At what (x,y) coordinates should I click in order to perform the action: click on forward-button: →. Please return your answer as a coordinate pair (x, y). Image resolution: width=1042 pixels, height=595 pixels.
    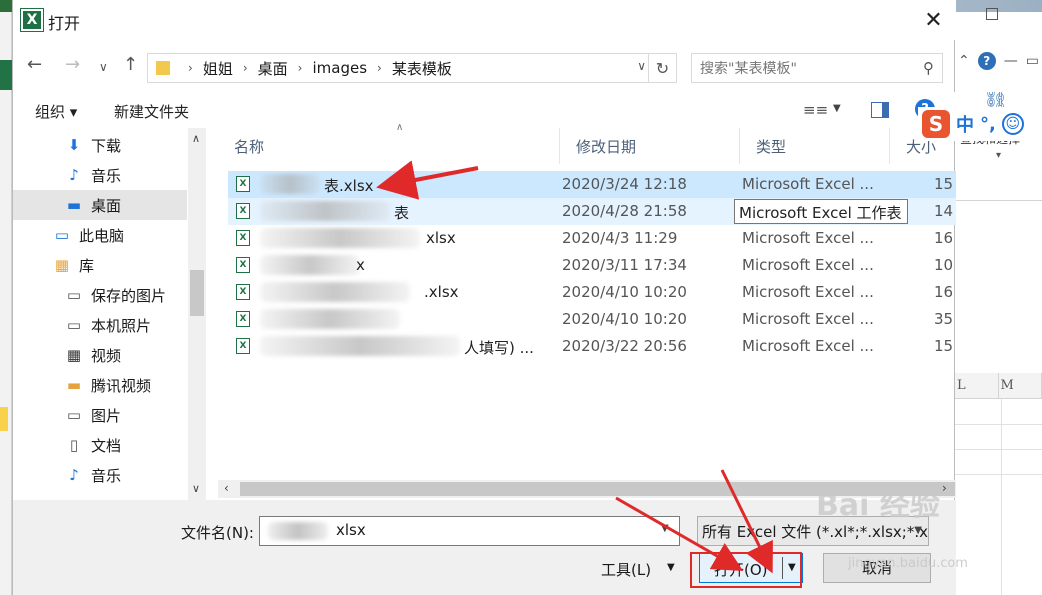
    Looking at the image, I should click on (72, 64).